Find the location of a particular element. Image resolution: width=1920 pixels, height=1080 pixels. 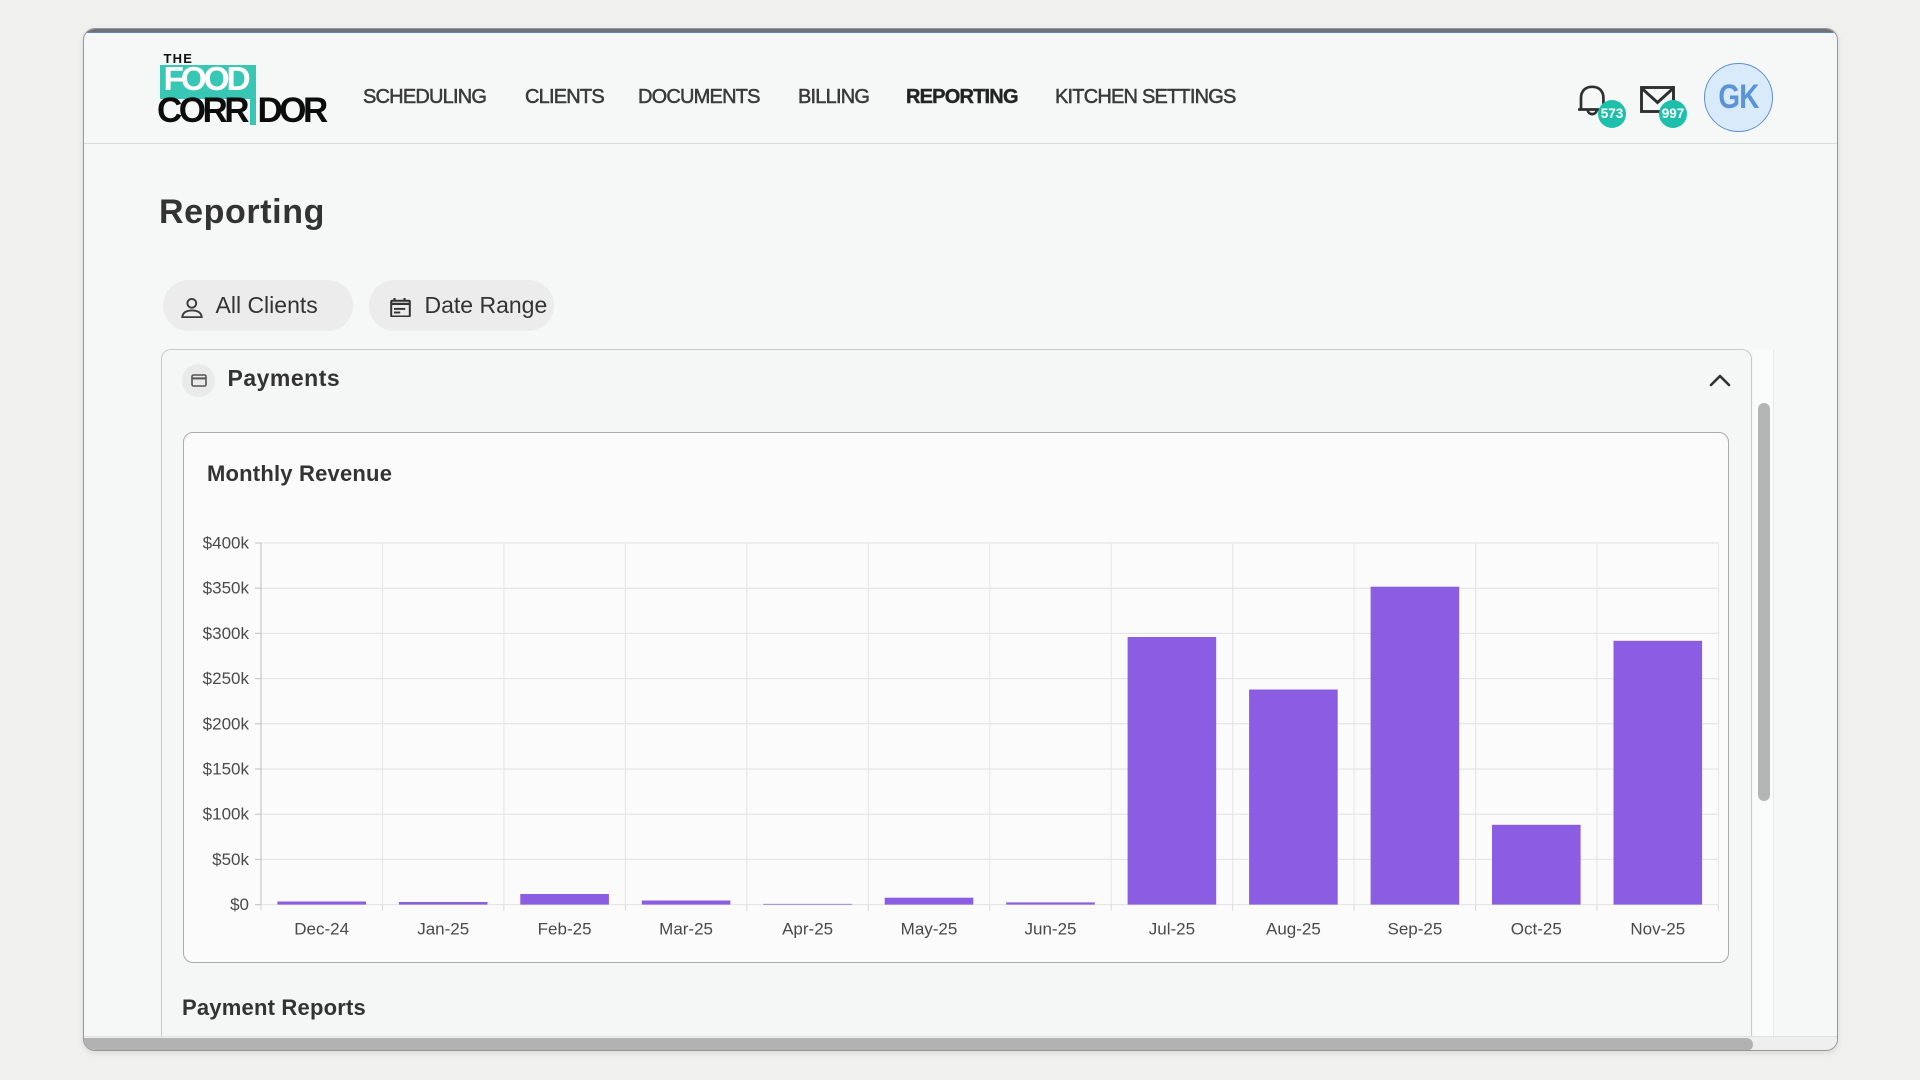

svg-text: Jan-25 is located at coordinates (443, 929).